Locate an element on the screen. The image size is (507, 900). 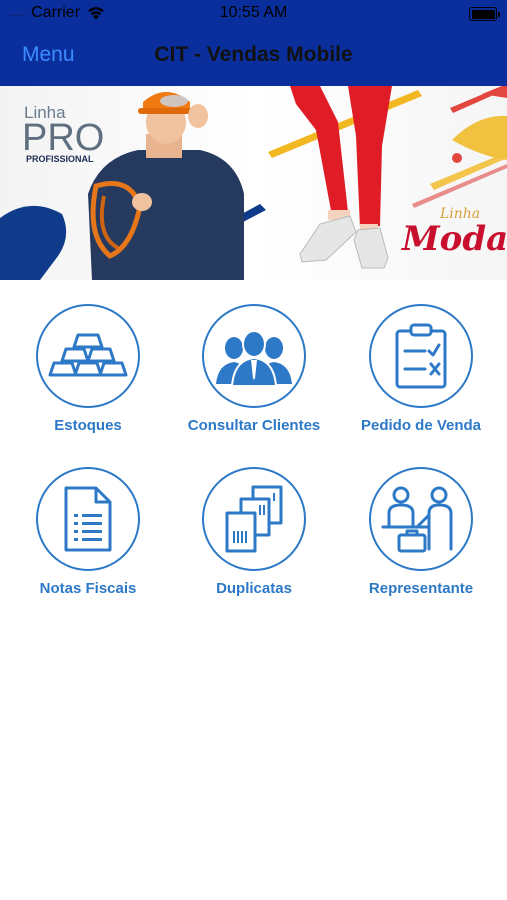
clientes-circle is located at coordinates (254, 356).